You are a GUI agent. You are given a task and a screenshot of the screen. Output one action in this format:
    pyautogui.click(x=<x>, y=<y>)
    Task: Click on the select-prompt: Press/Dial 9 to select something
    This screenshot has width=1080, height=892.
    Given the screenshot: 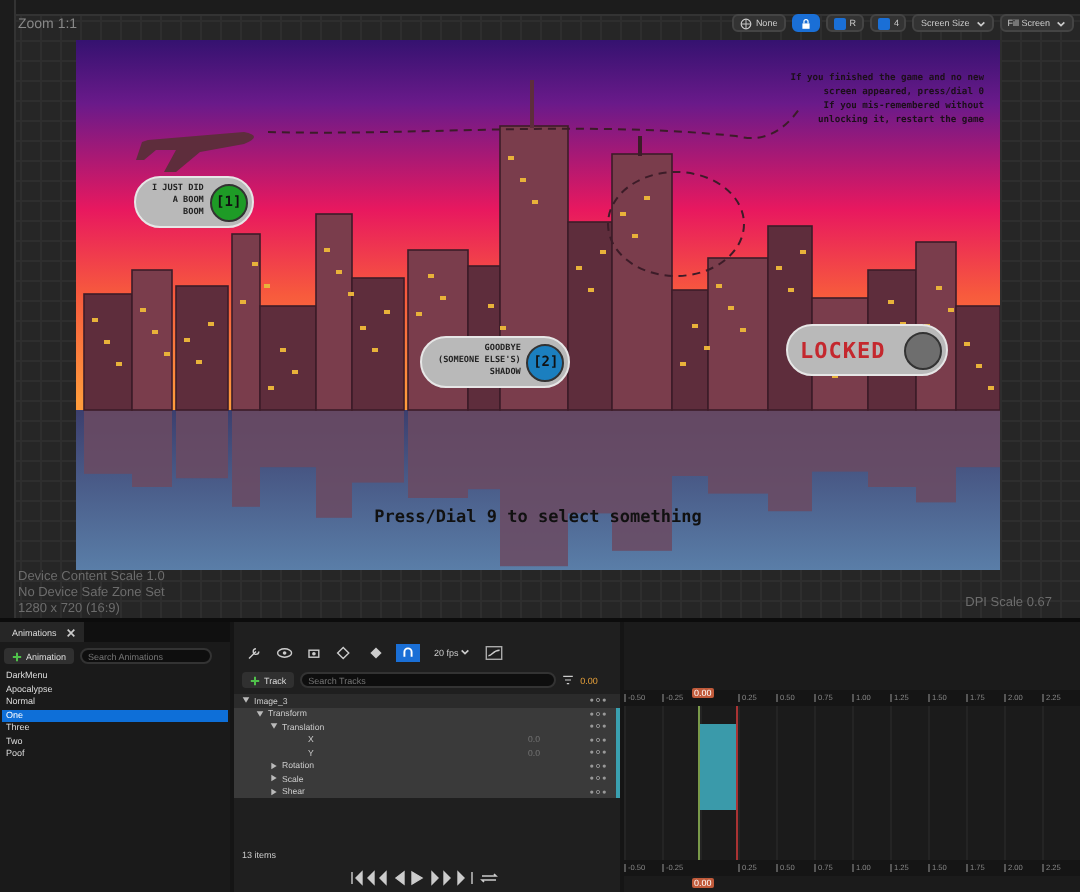 What is the action you would take?
    pyautogui.click(x=538, y=518)
    